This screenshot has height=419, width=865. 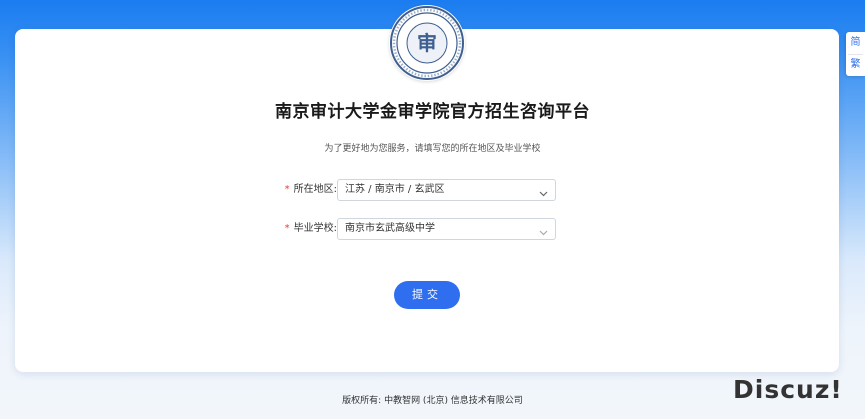 What do you see at coordinates (855, 65) in the screenshot?
I see `traditional-chinese-button: 繁` at bounding box center [855, 65].